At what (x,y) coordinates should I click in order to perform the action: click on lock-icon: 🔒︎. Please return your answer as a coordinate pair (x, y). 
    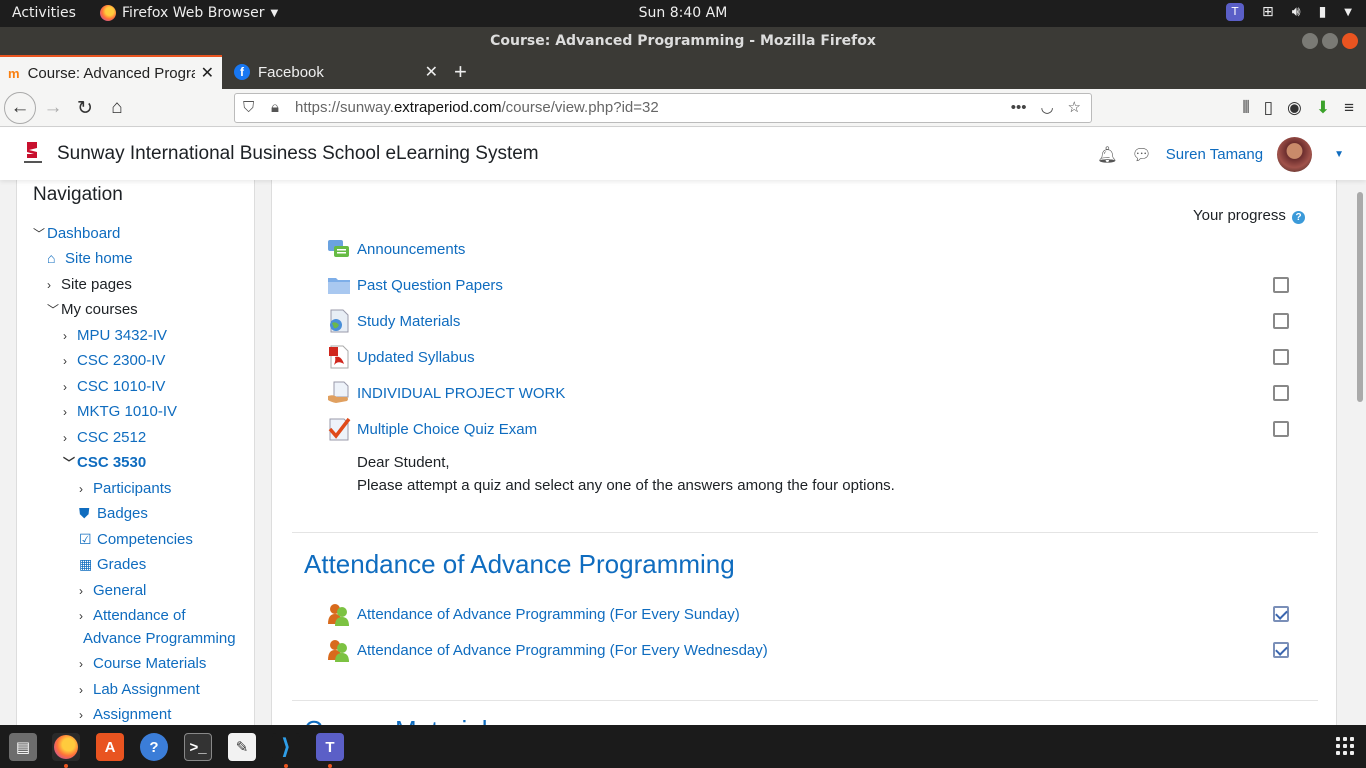
    Looking at the image, I should click on (275, 108).